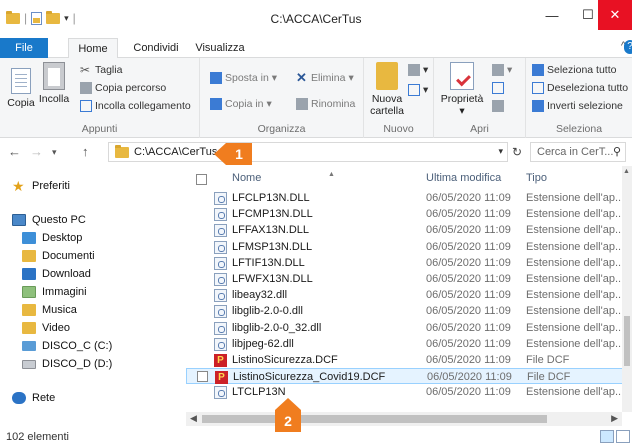  What do you see at coordinates (387, 89) in the screenshot?
I see `new-folder-button: Nuova cartella` at bounding box center [387, 89].